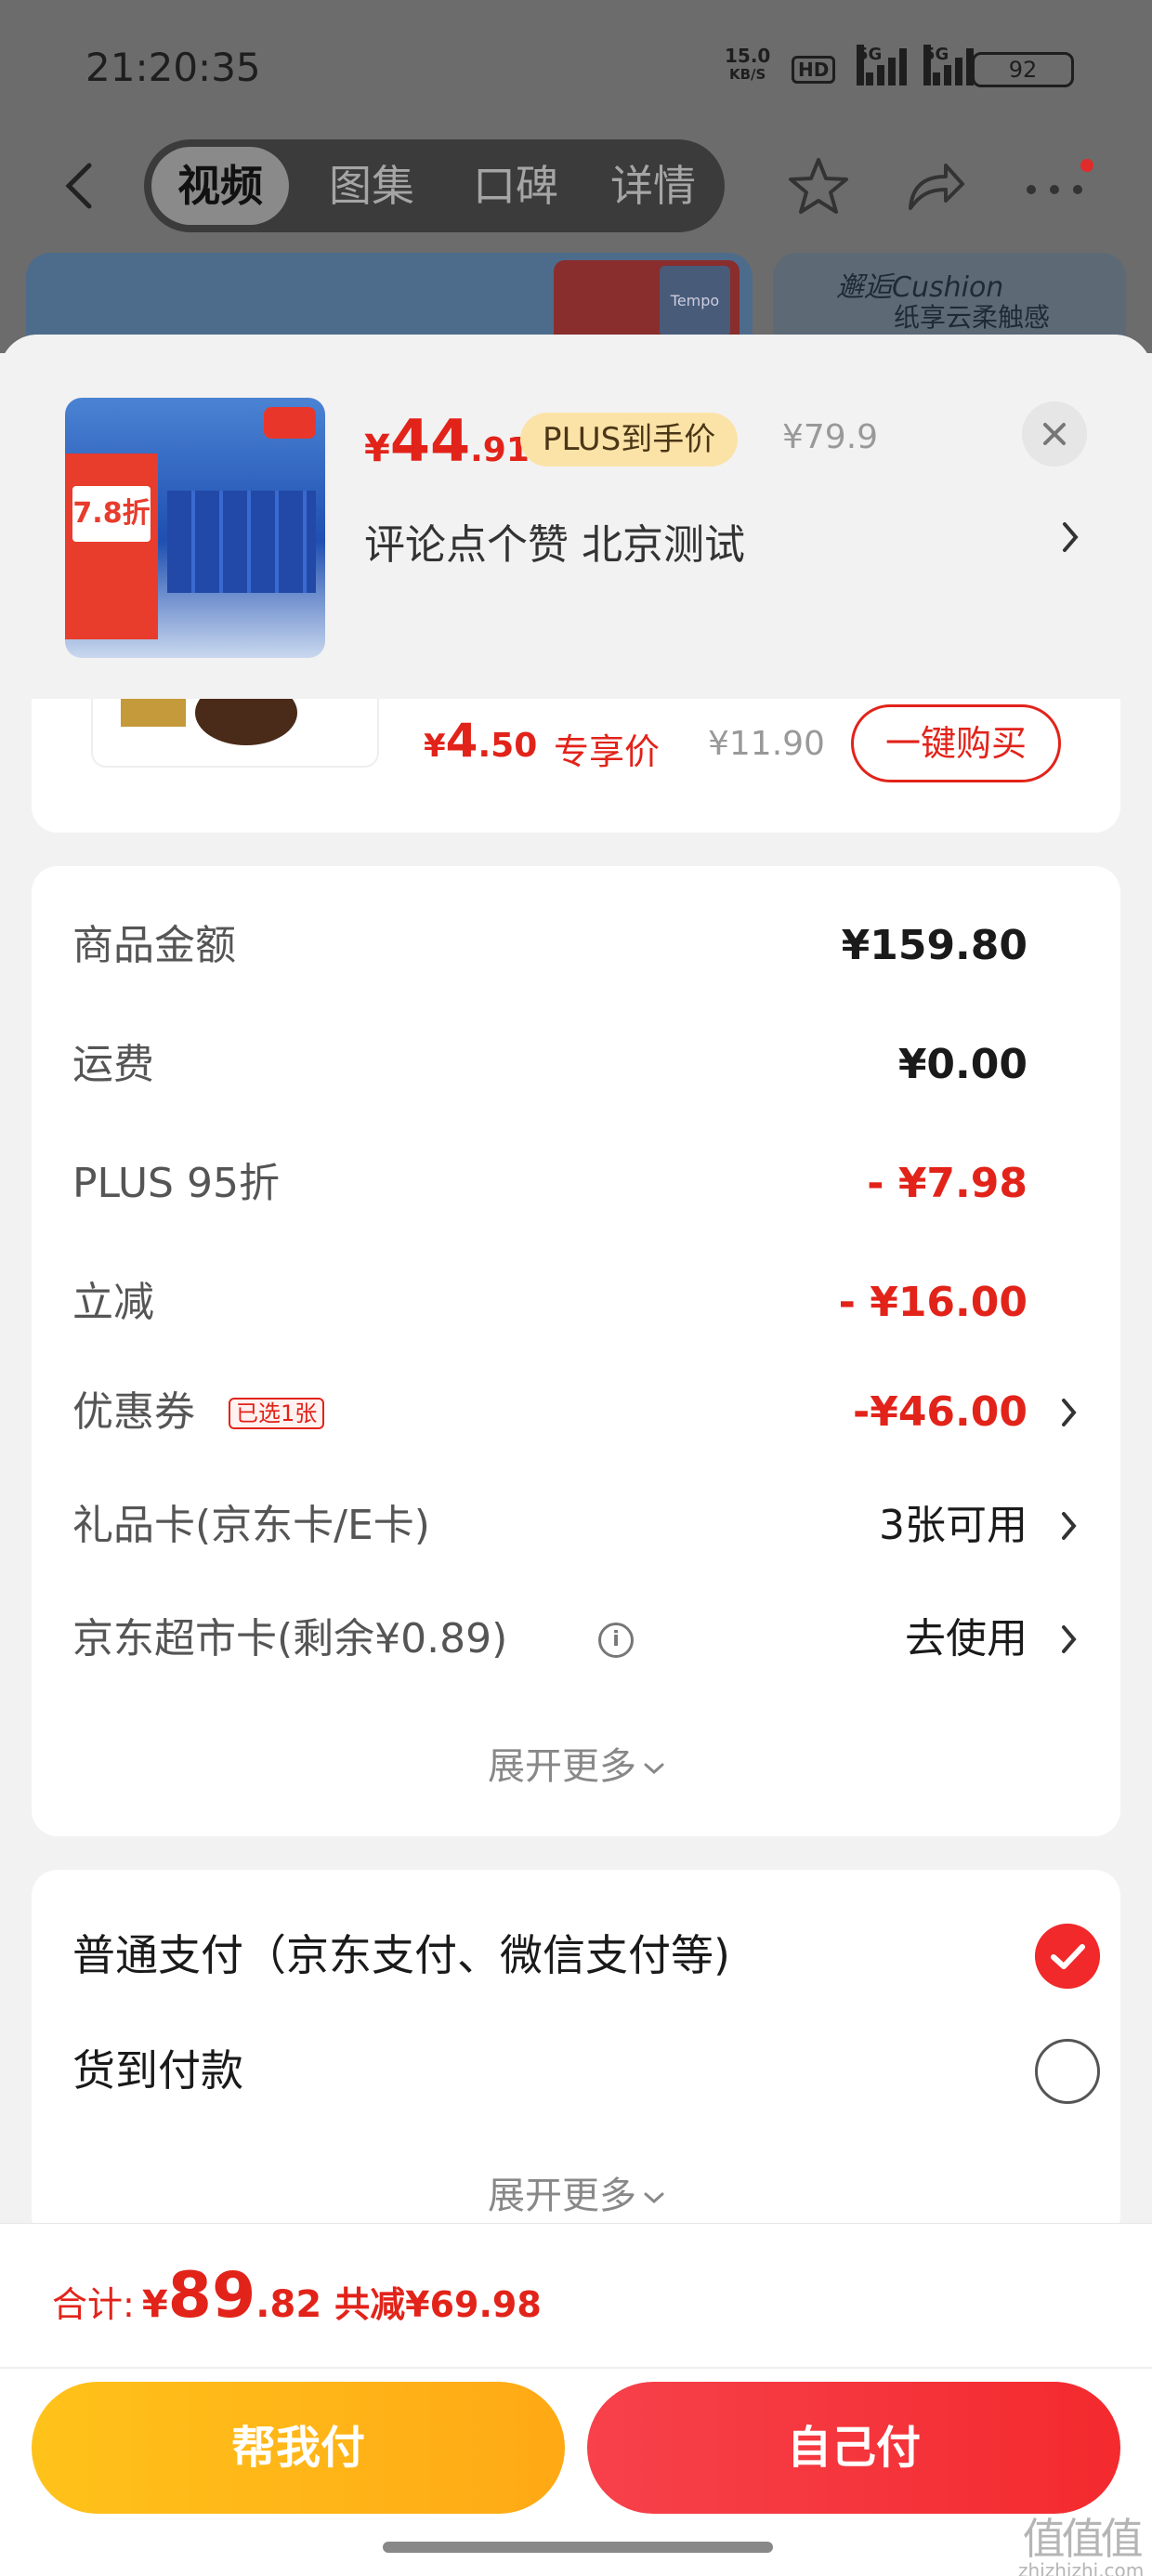 The height and width of the screenshot is (2576, 1152). What do you see at coordinates (616, 1640) in the screenshot?
I see `info-icon: i` at bounding box center [616, 1640].